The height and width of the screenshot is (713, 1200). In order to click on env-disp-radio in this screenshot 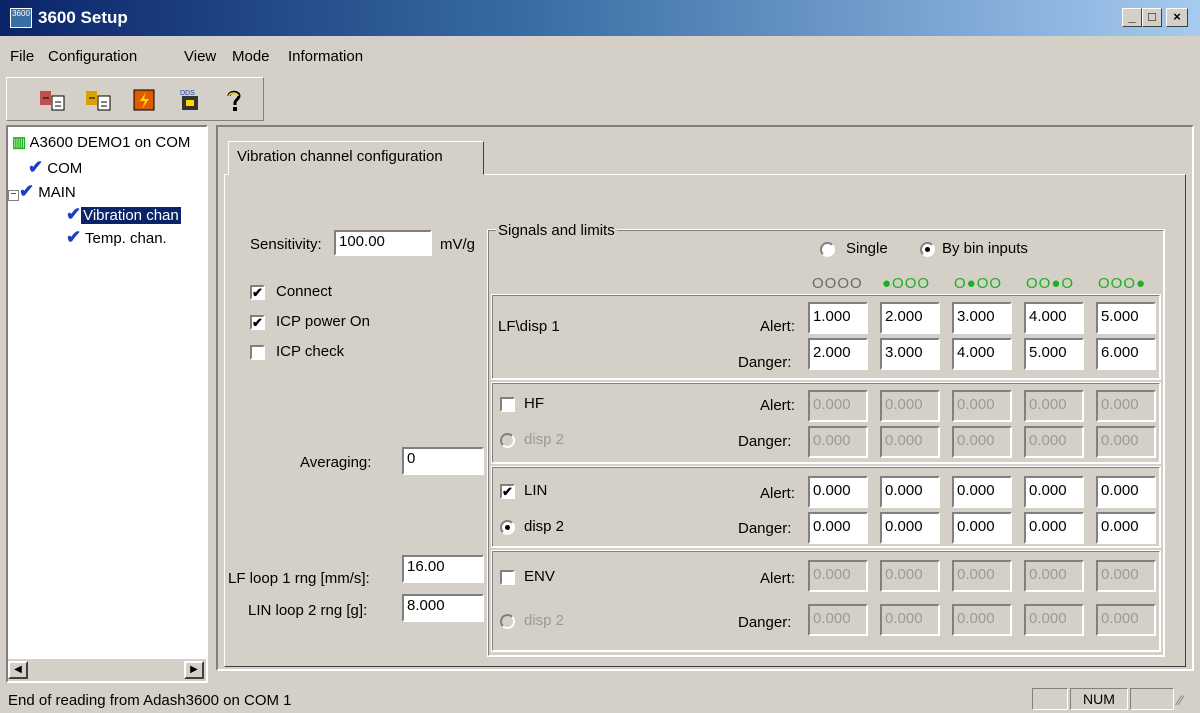, I will do `click(507, 621)`.